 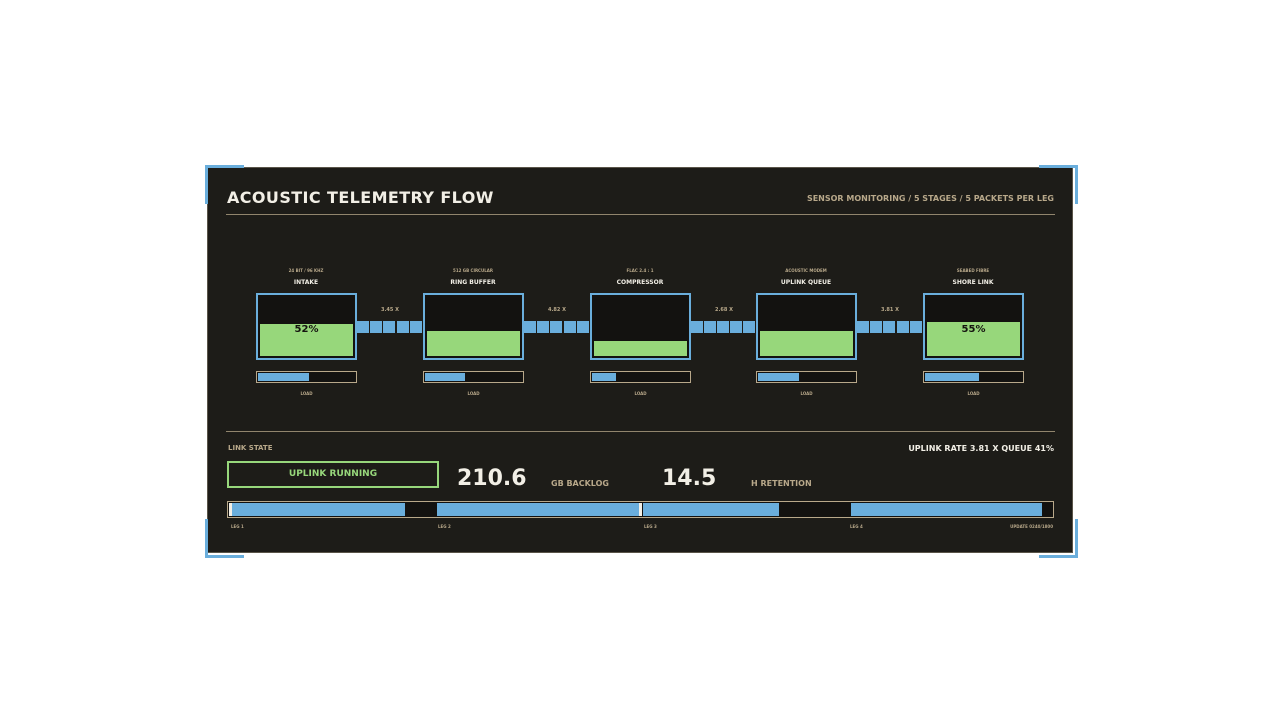 I want to click on leg-label-2: LEG 2, so click(x=444, y=526).